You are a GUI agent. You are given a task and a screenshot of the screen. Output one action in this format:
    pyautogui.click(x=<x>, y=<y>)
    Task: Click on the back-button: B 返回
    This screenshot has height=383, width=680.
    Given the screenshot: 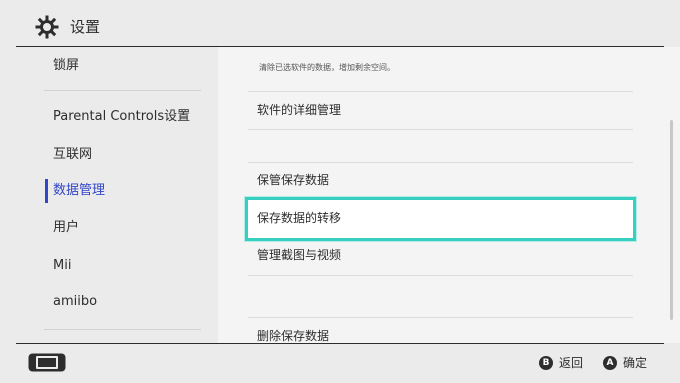 What is the action you would take?
    pyautogui.click(x=561, y=363)
    